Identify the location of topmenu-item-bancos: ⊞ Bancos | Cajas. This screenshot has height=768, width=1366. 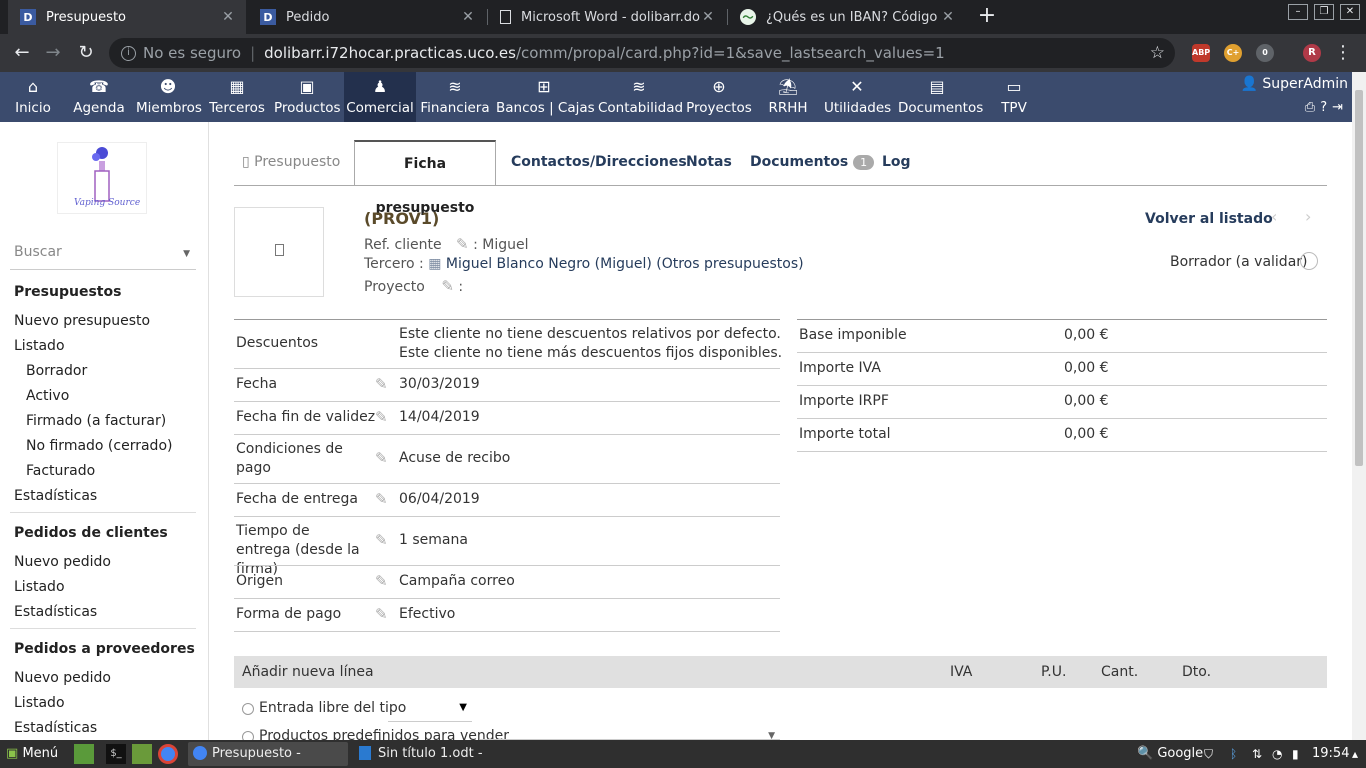
(545, 97).